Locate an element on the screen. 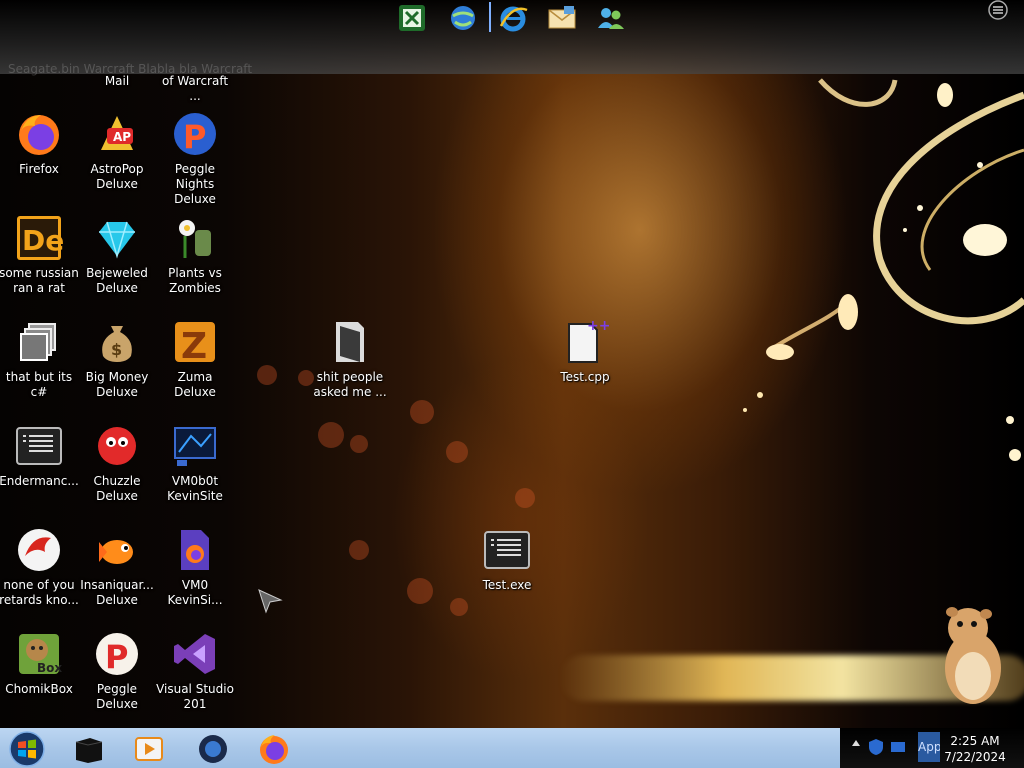 This screenshot has width=1024, height=768. taskbar-clock: 2:25 AM 7/22/2024 is located at coordinates (975, 749).